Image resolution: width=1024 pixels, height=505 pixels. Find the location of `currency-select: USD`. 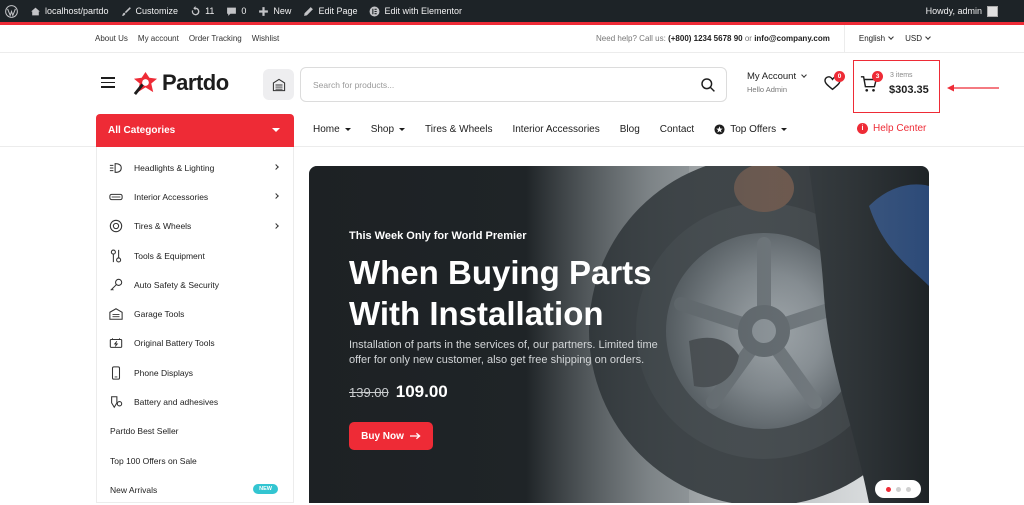

currency-select: USD is located at coordinates (961, 38).